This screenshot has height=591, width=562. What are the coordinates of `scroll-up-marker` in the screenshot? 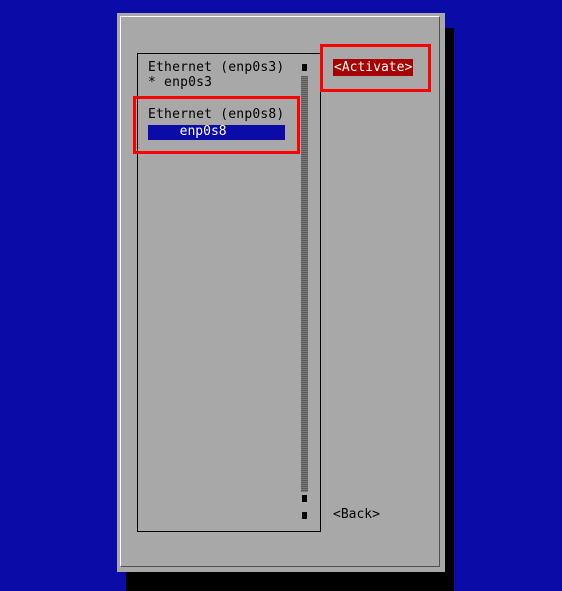 It's located at (304, 67).